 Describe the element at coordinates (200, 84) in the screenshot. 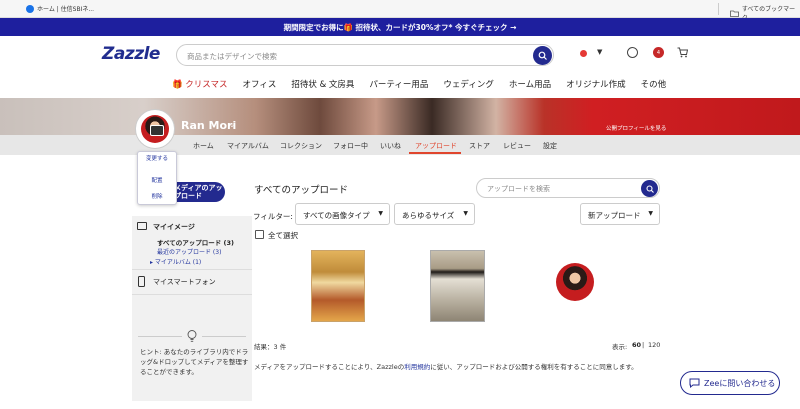

I see `nav-item-christmas: 🎁 クリスマス` at that location.